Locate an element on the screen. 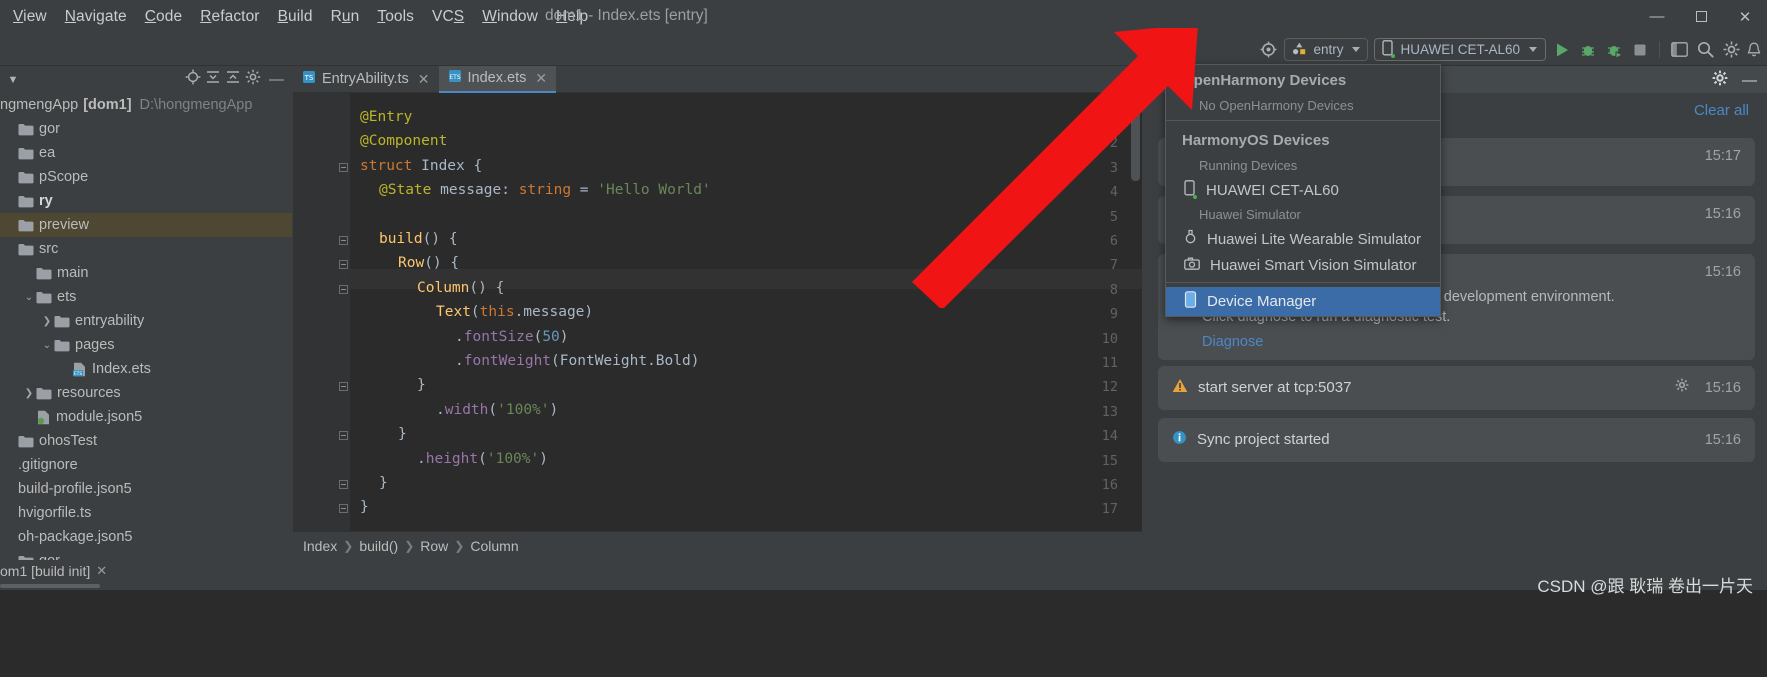 The image size is (1767, 677). maximize-button is located at coordinates (1701, 16).